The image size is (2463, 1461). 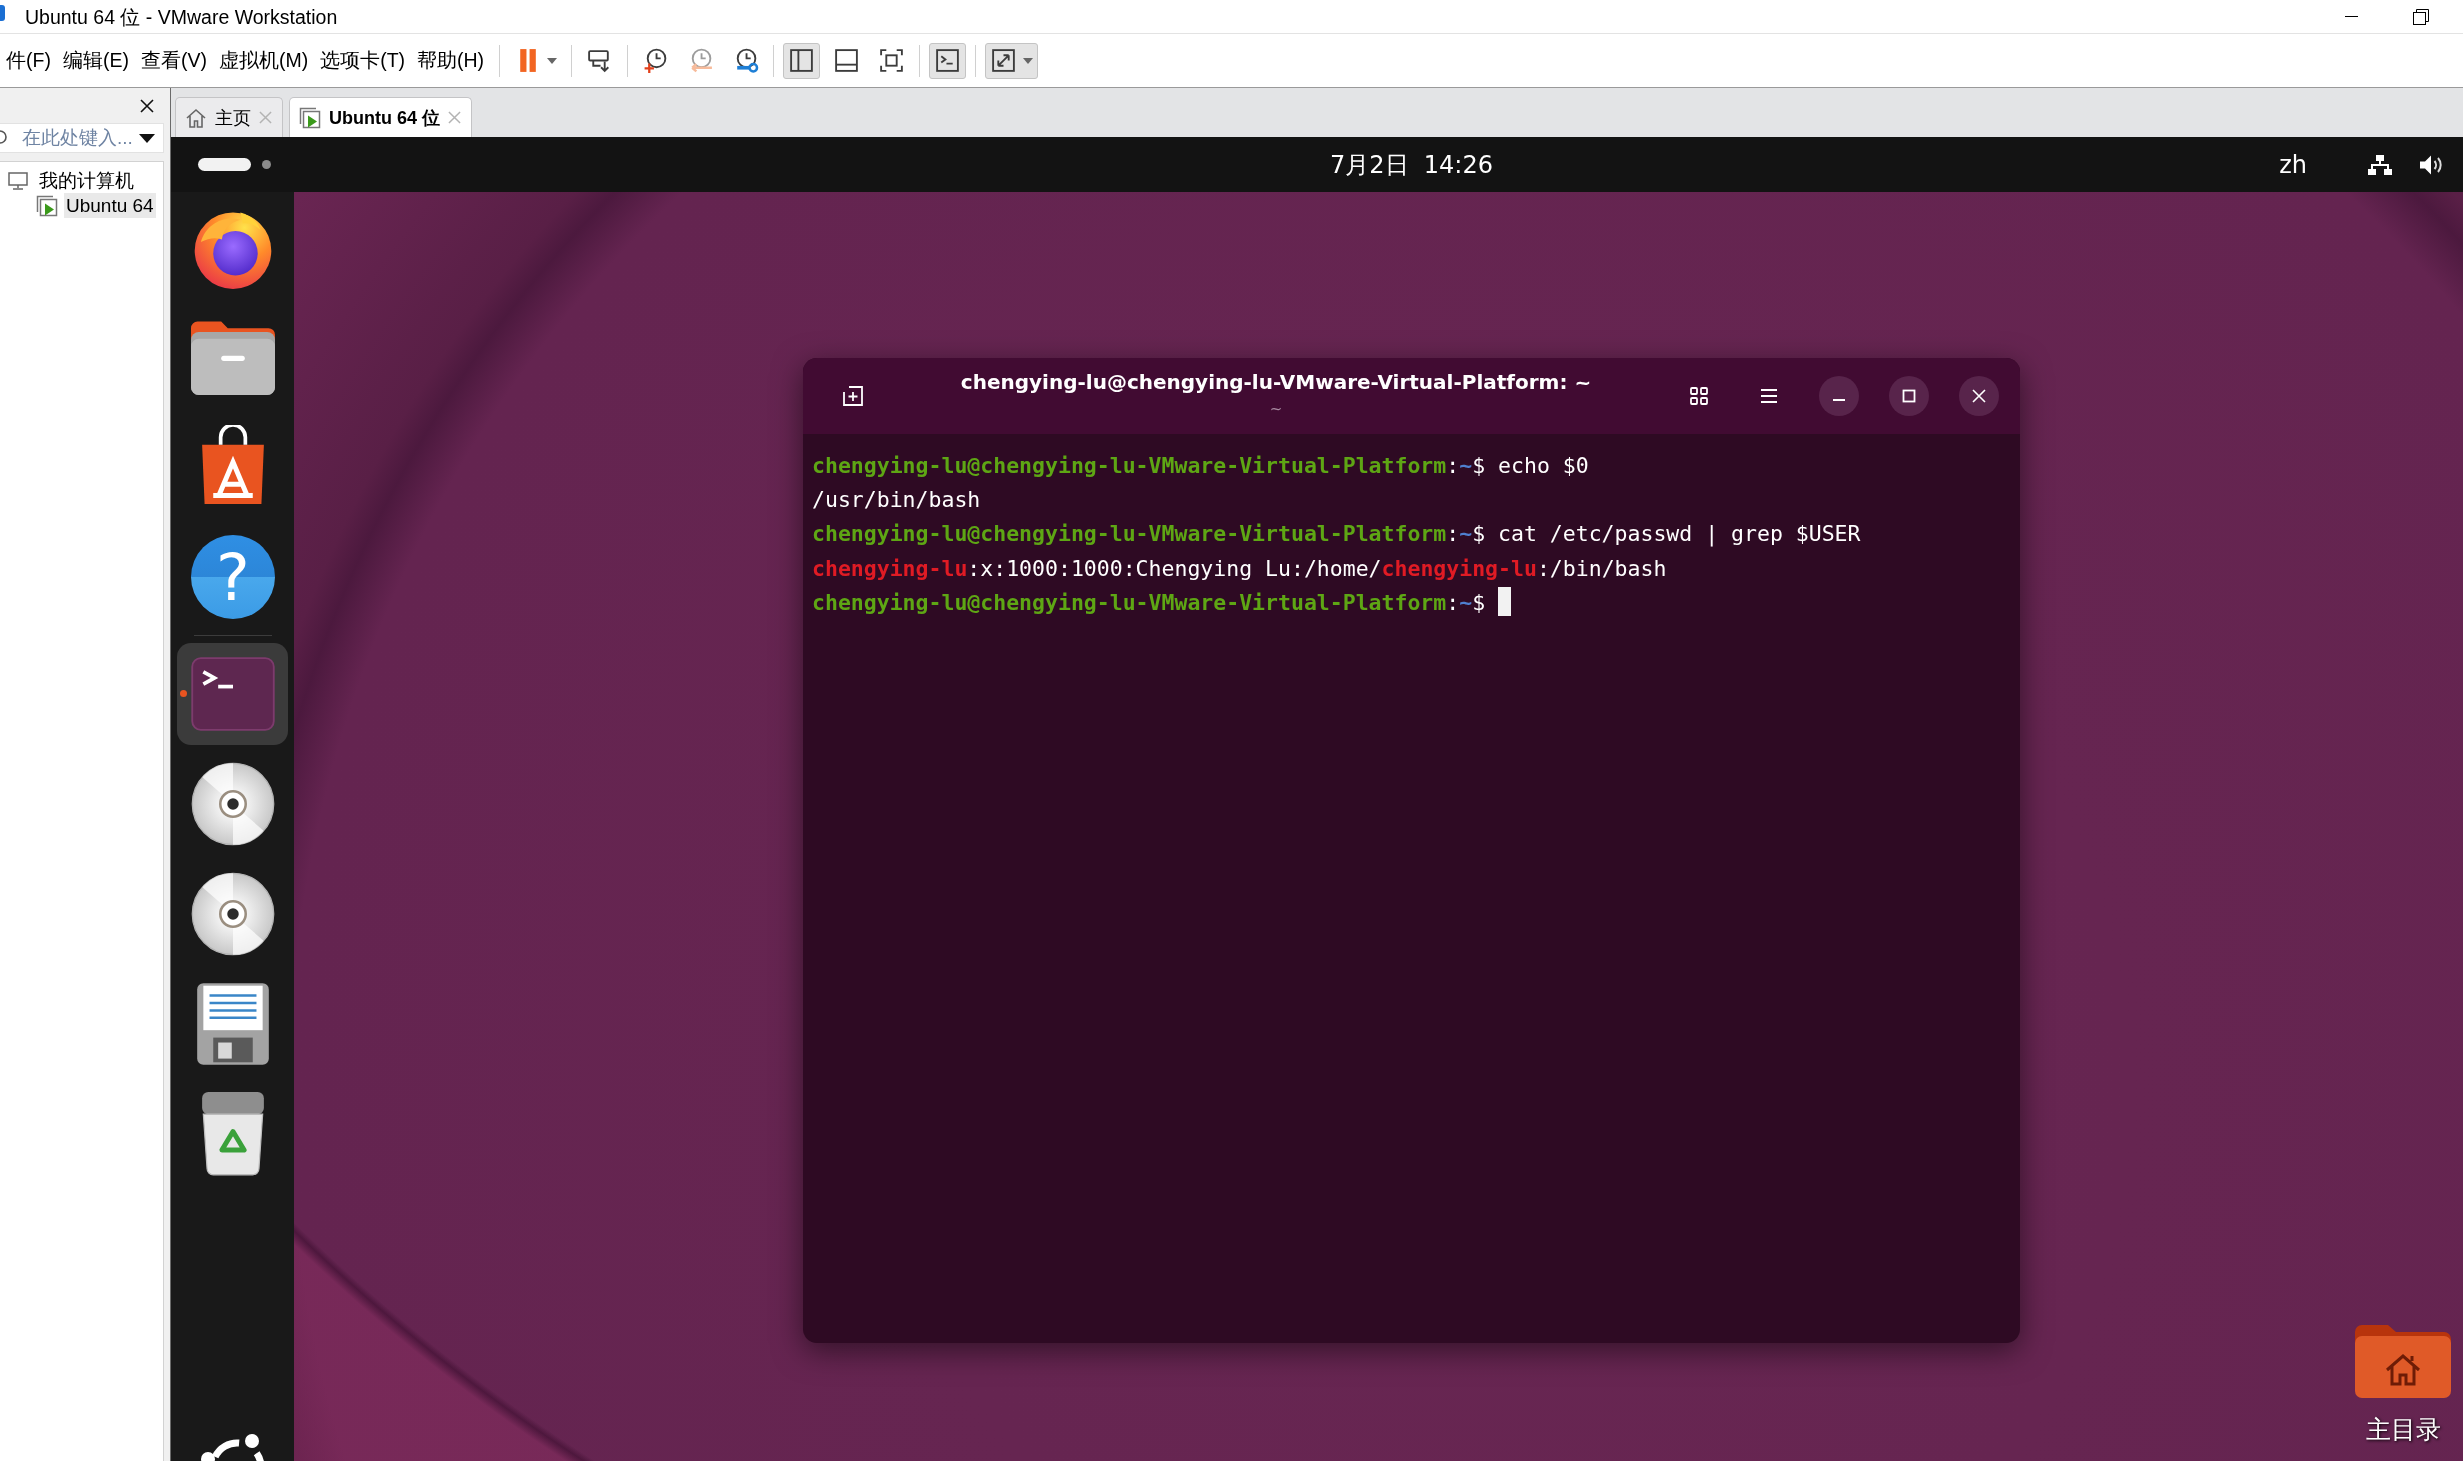 What do you see at coordinates (892, 60) in the screenshot?
I see `corners-frame-icon` at bounding box center [892, 60].